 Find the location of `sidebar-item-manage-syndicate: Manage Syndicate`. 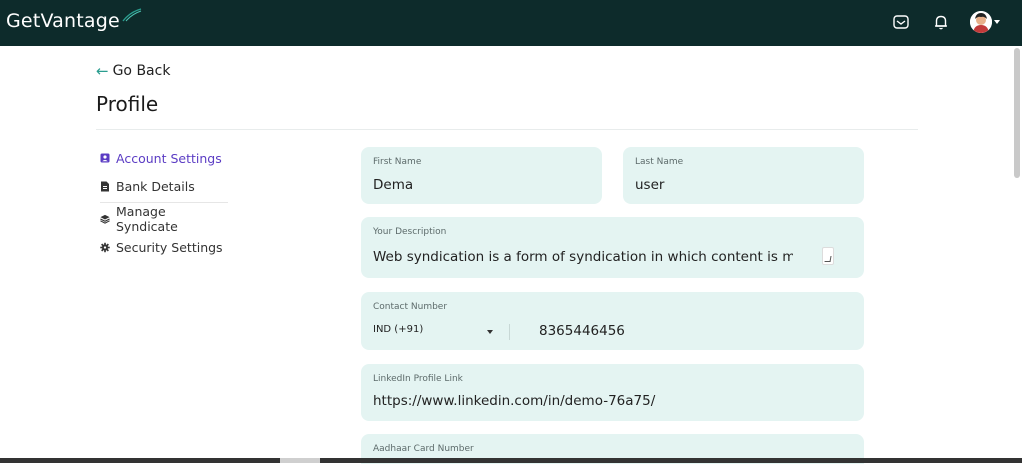

sidebar-item-manage-syndicate: Manage Syndicate is located at coordinates (165, 219).